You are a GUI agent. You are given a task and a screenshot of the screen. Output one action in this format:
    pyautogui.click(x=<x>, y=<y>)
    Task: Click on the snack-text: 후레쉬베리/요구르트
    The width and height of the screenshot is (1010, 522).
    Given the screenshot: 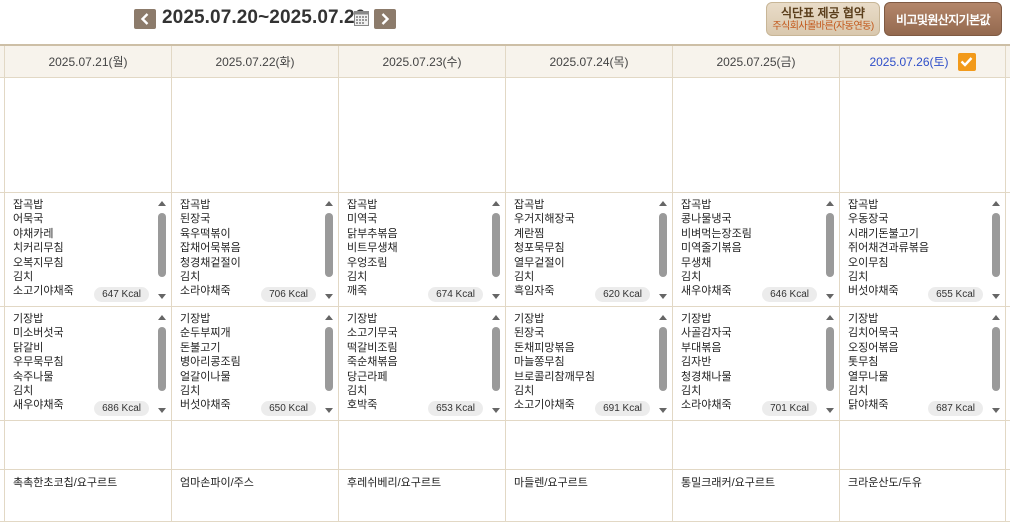 What is the action you would take?
    pyautogui.click(x=394, y=483)
    